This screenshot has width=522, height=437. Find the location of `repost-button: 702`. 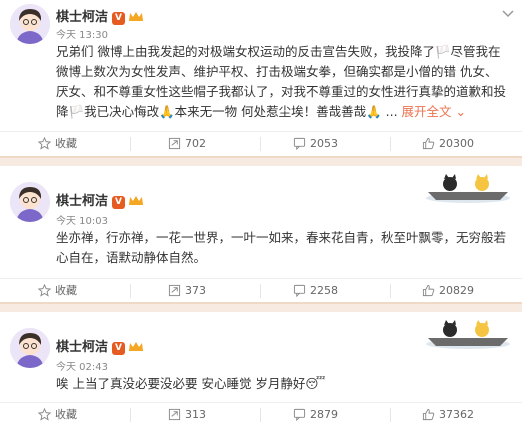

repost-button: 702 is located at coordinates (187, 144).